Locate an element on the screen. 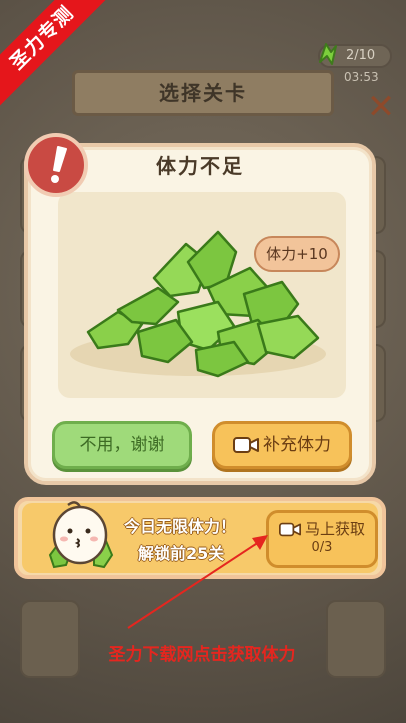 The height and width of the screenshot is (723, 406). promo-subline: 解锁前25关 is located at coordinates (181, 553).